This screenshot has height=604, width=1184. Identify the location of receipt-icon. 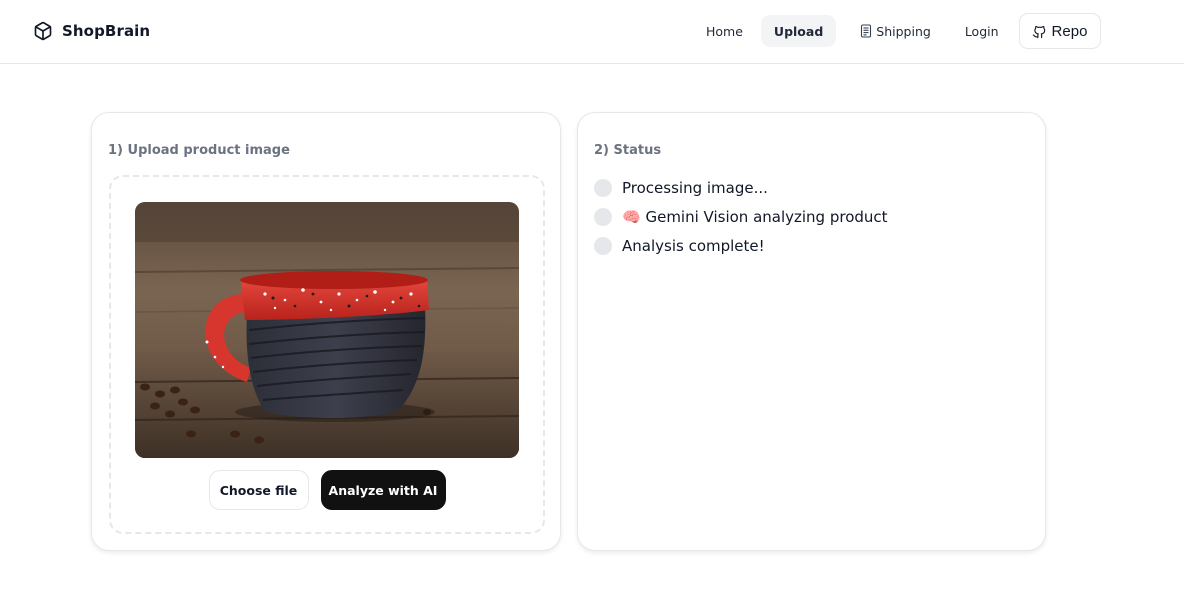
(866, 31).